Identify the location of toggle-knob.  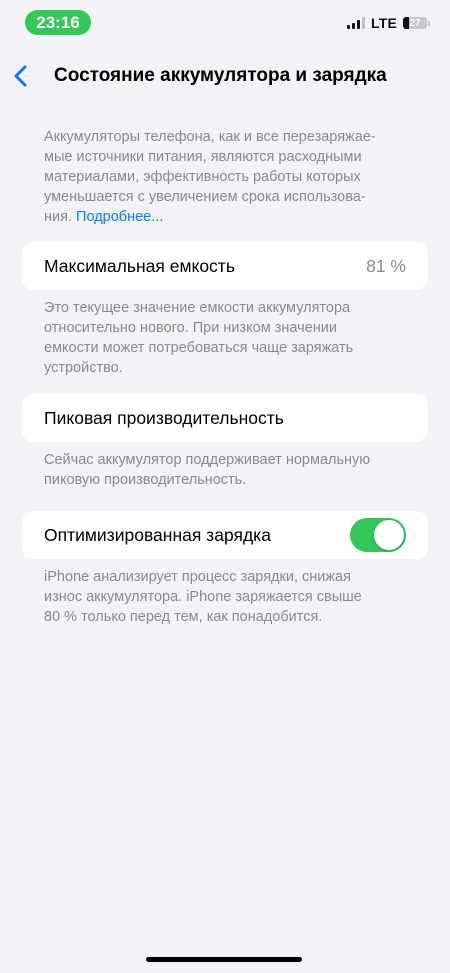
(389, 535).